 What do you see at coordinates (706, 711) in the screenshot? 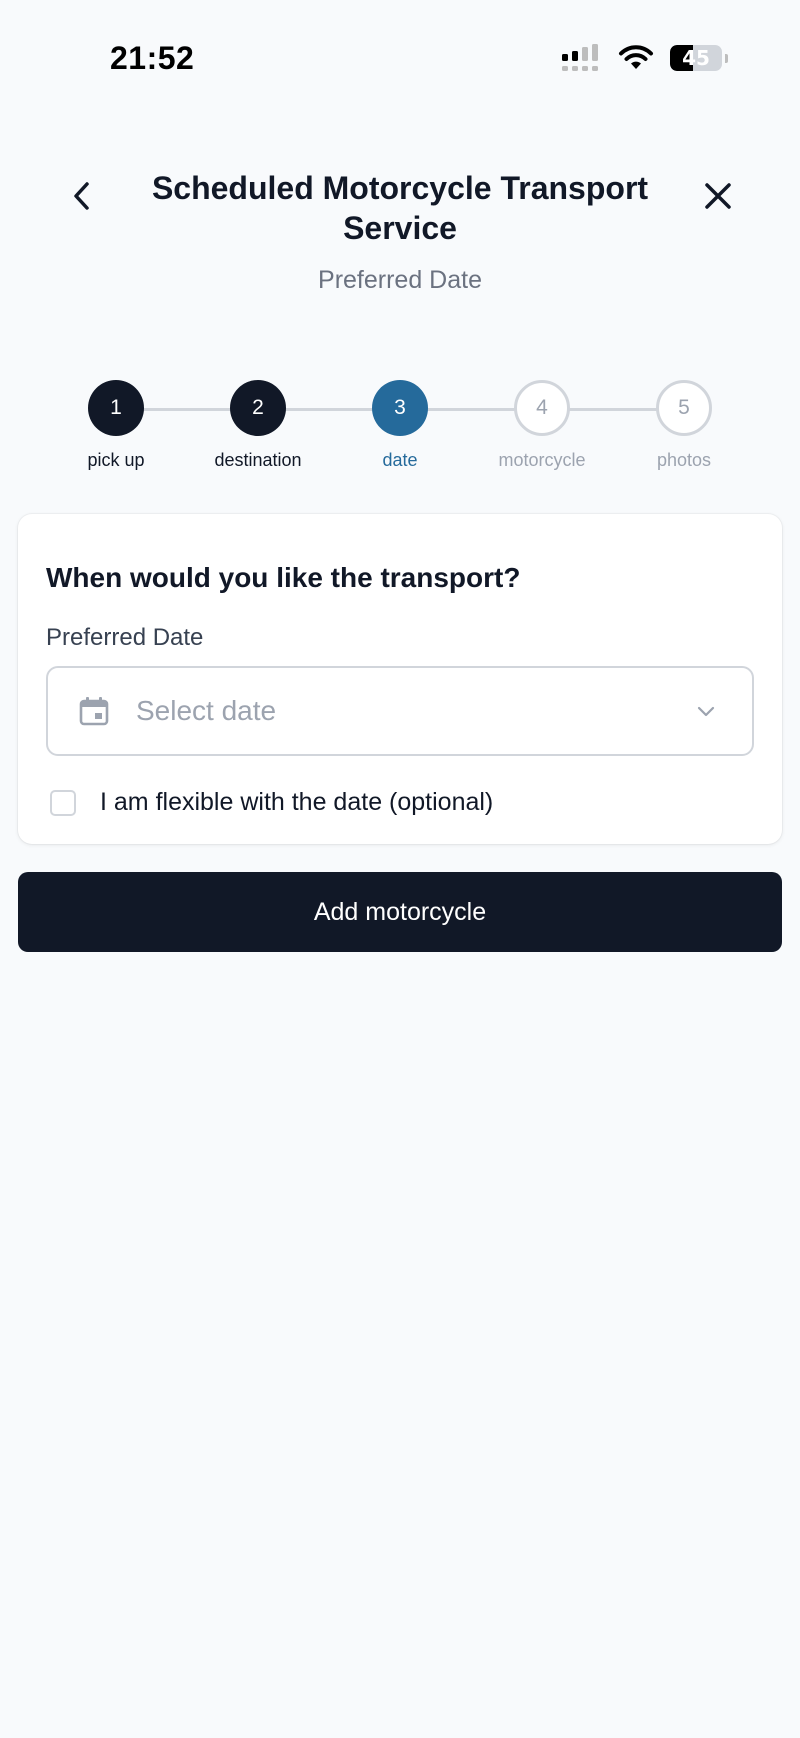
I see `chevron-down-icon` at bounding box center [706, 711].